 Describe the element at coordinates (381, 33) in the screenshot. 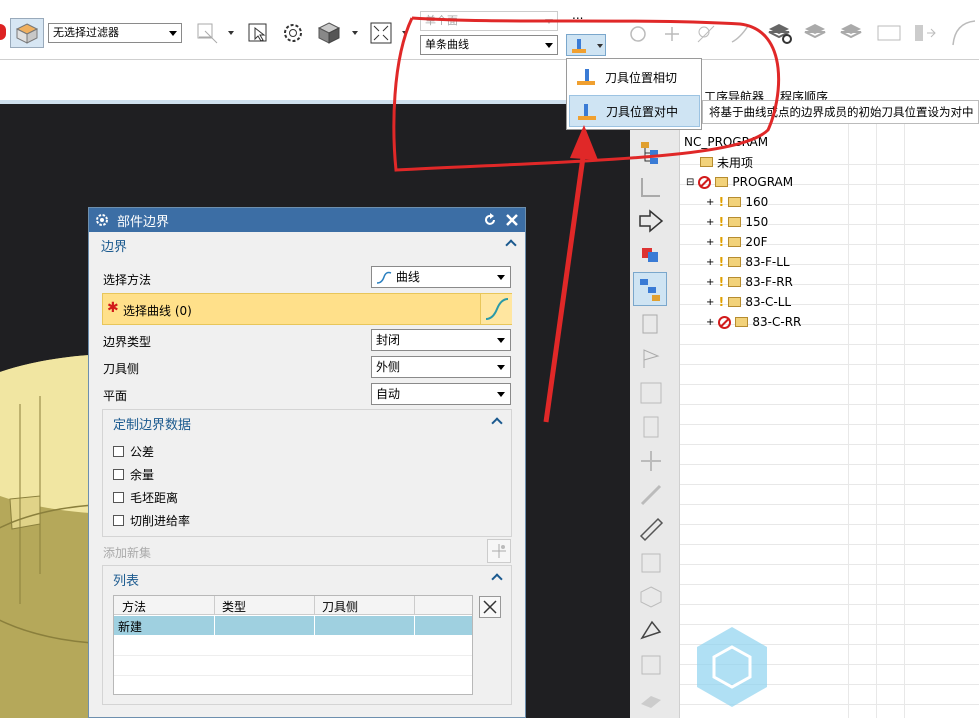

I see `fit-view-button` at that location.